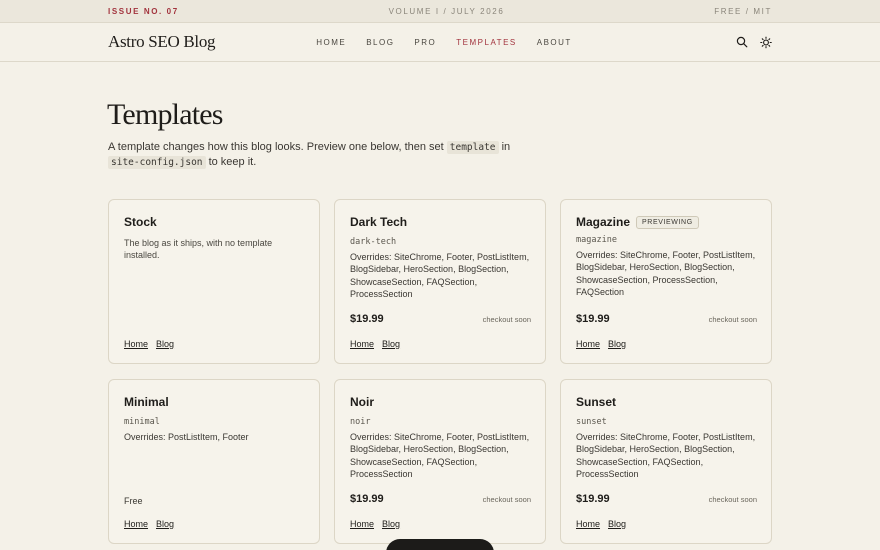 Image resolution: width=880 pixels, height=550 pixels. Describe the element at coordinates (140, 222) in the screenshot. I see `card-title: Stock` at that location.